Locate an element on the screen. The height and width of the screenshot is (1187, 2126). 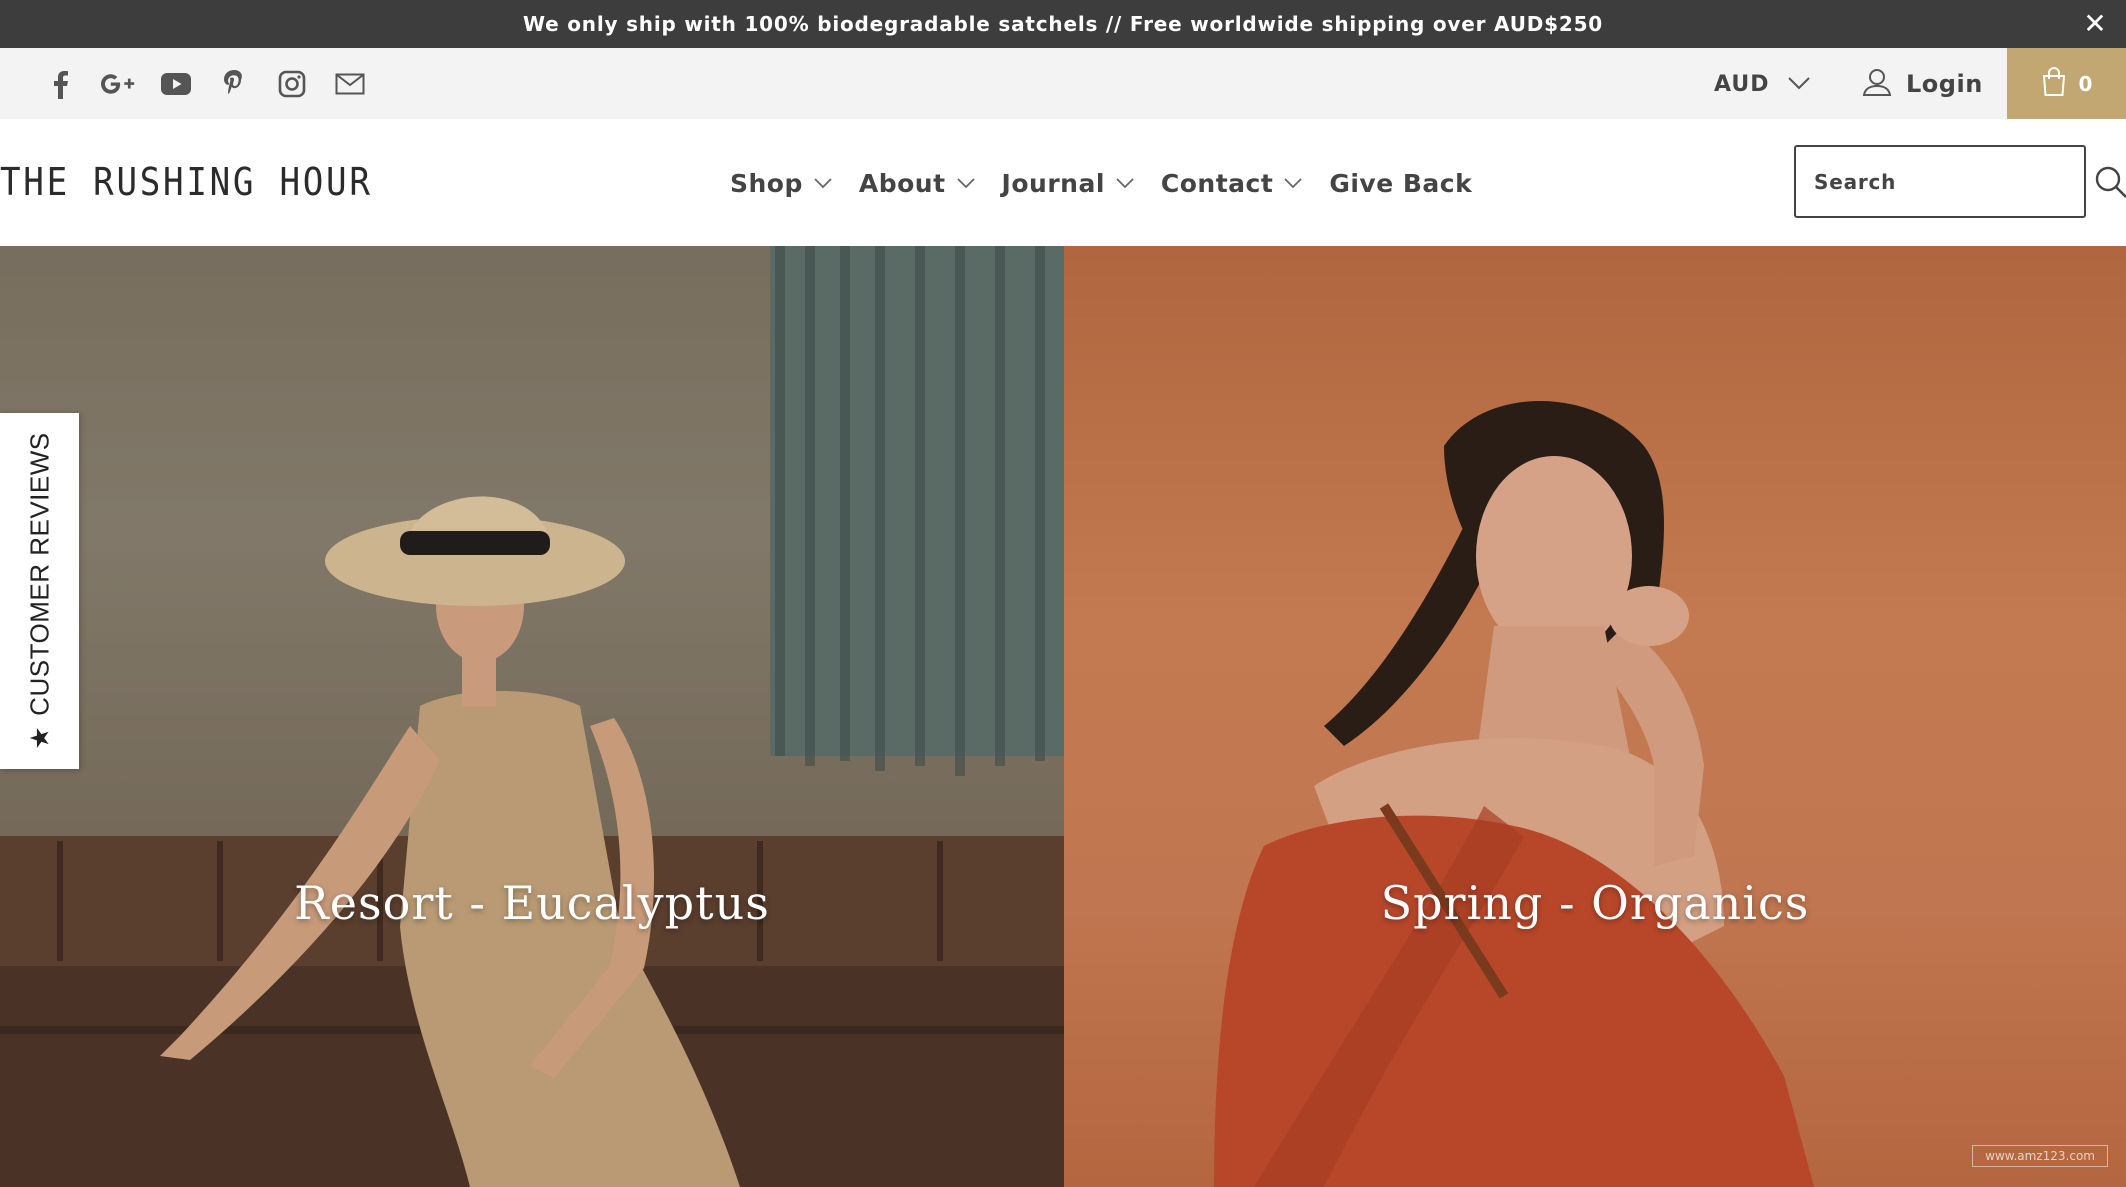
reviews-label: CUSTOMER REVIEWS is located at coordinates (39, 574).